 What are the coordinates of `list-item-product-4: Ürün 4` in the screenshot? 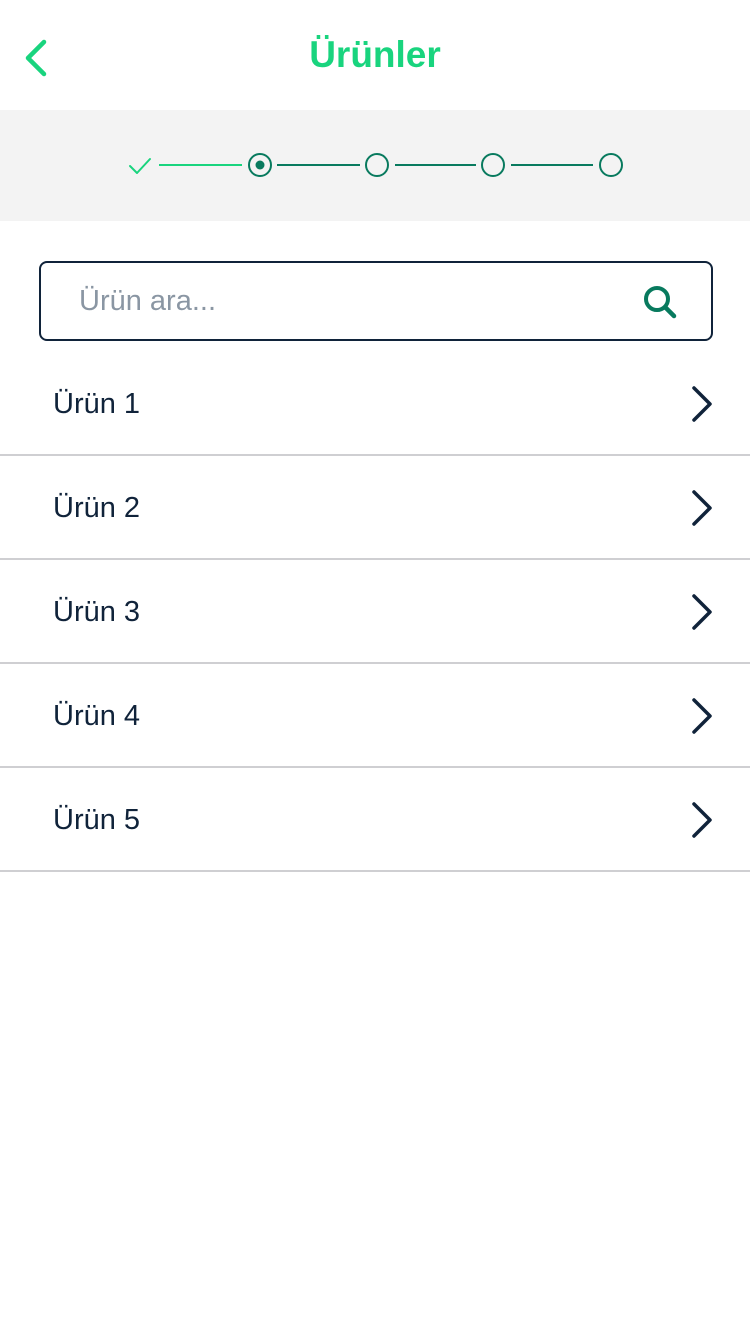 It's located at (375, 716).